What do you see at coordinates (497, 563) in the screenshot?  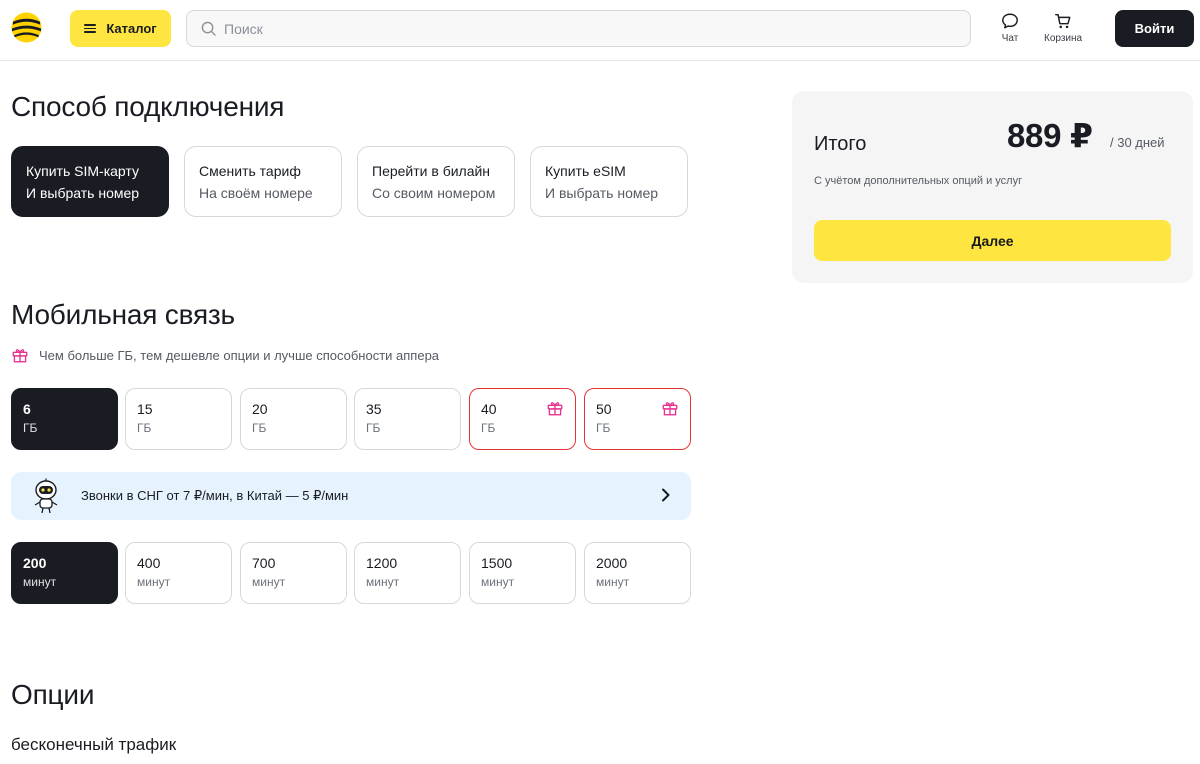 I see `minutes-value: 1500` at bounding box center [497, 563].